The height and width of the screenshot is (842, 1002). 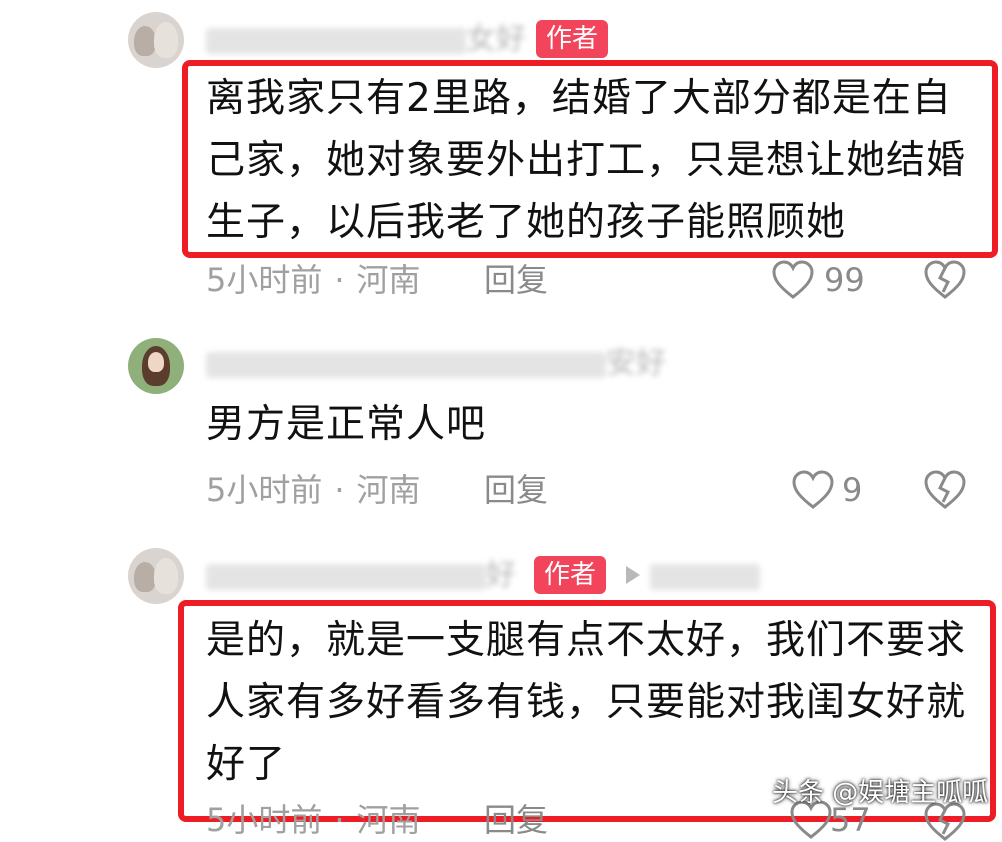 I want to click on play-icon, so click(x=633, y=575).